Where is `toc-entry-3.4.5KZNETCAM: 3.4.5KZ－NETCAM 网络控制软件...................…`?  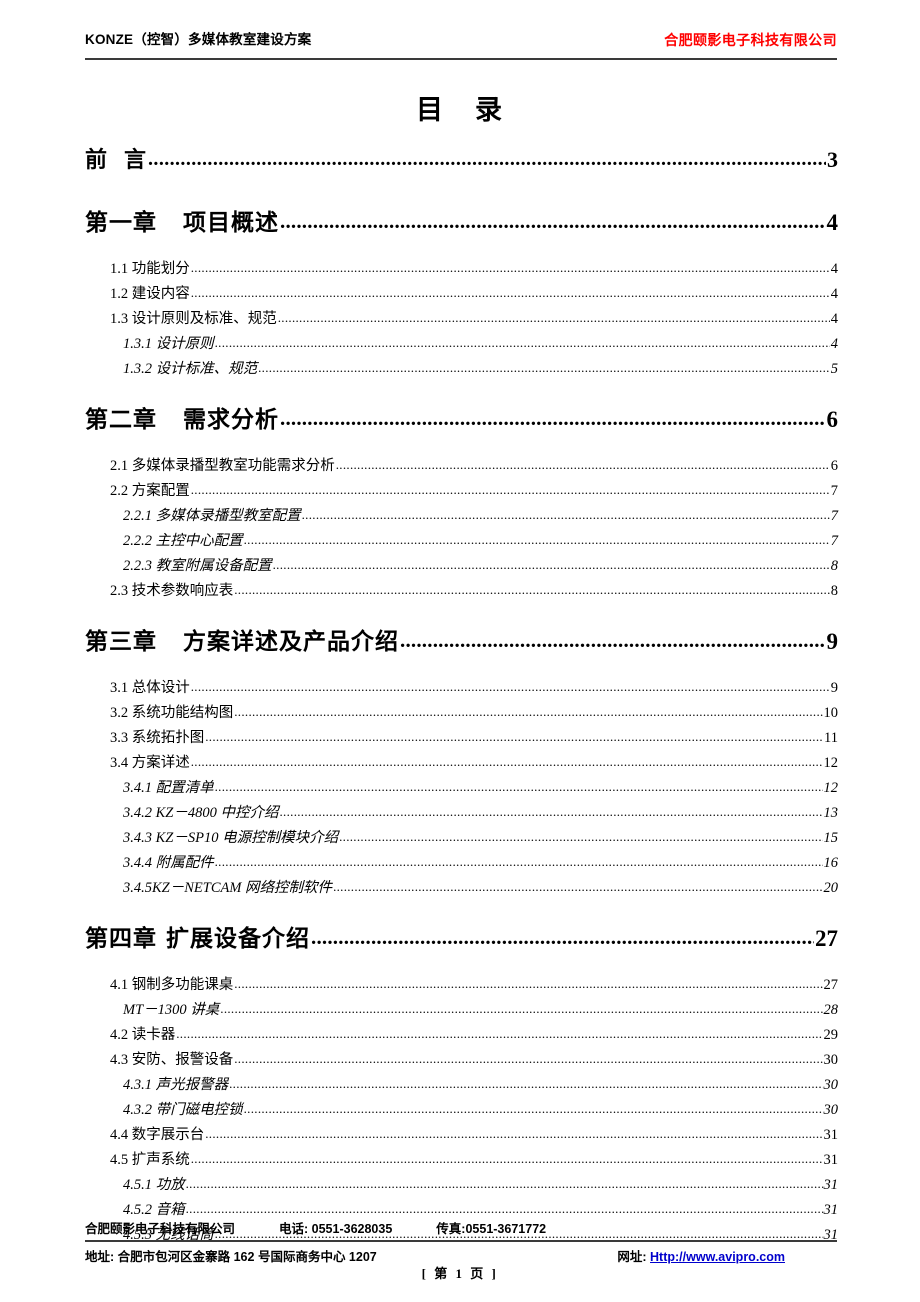 toc-entry-3.4.5KZNETCAM: 3.4.5KZ－NETCAM 网络控制软件...................… is located at coordinates (461, 887).